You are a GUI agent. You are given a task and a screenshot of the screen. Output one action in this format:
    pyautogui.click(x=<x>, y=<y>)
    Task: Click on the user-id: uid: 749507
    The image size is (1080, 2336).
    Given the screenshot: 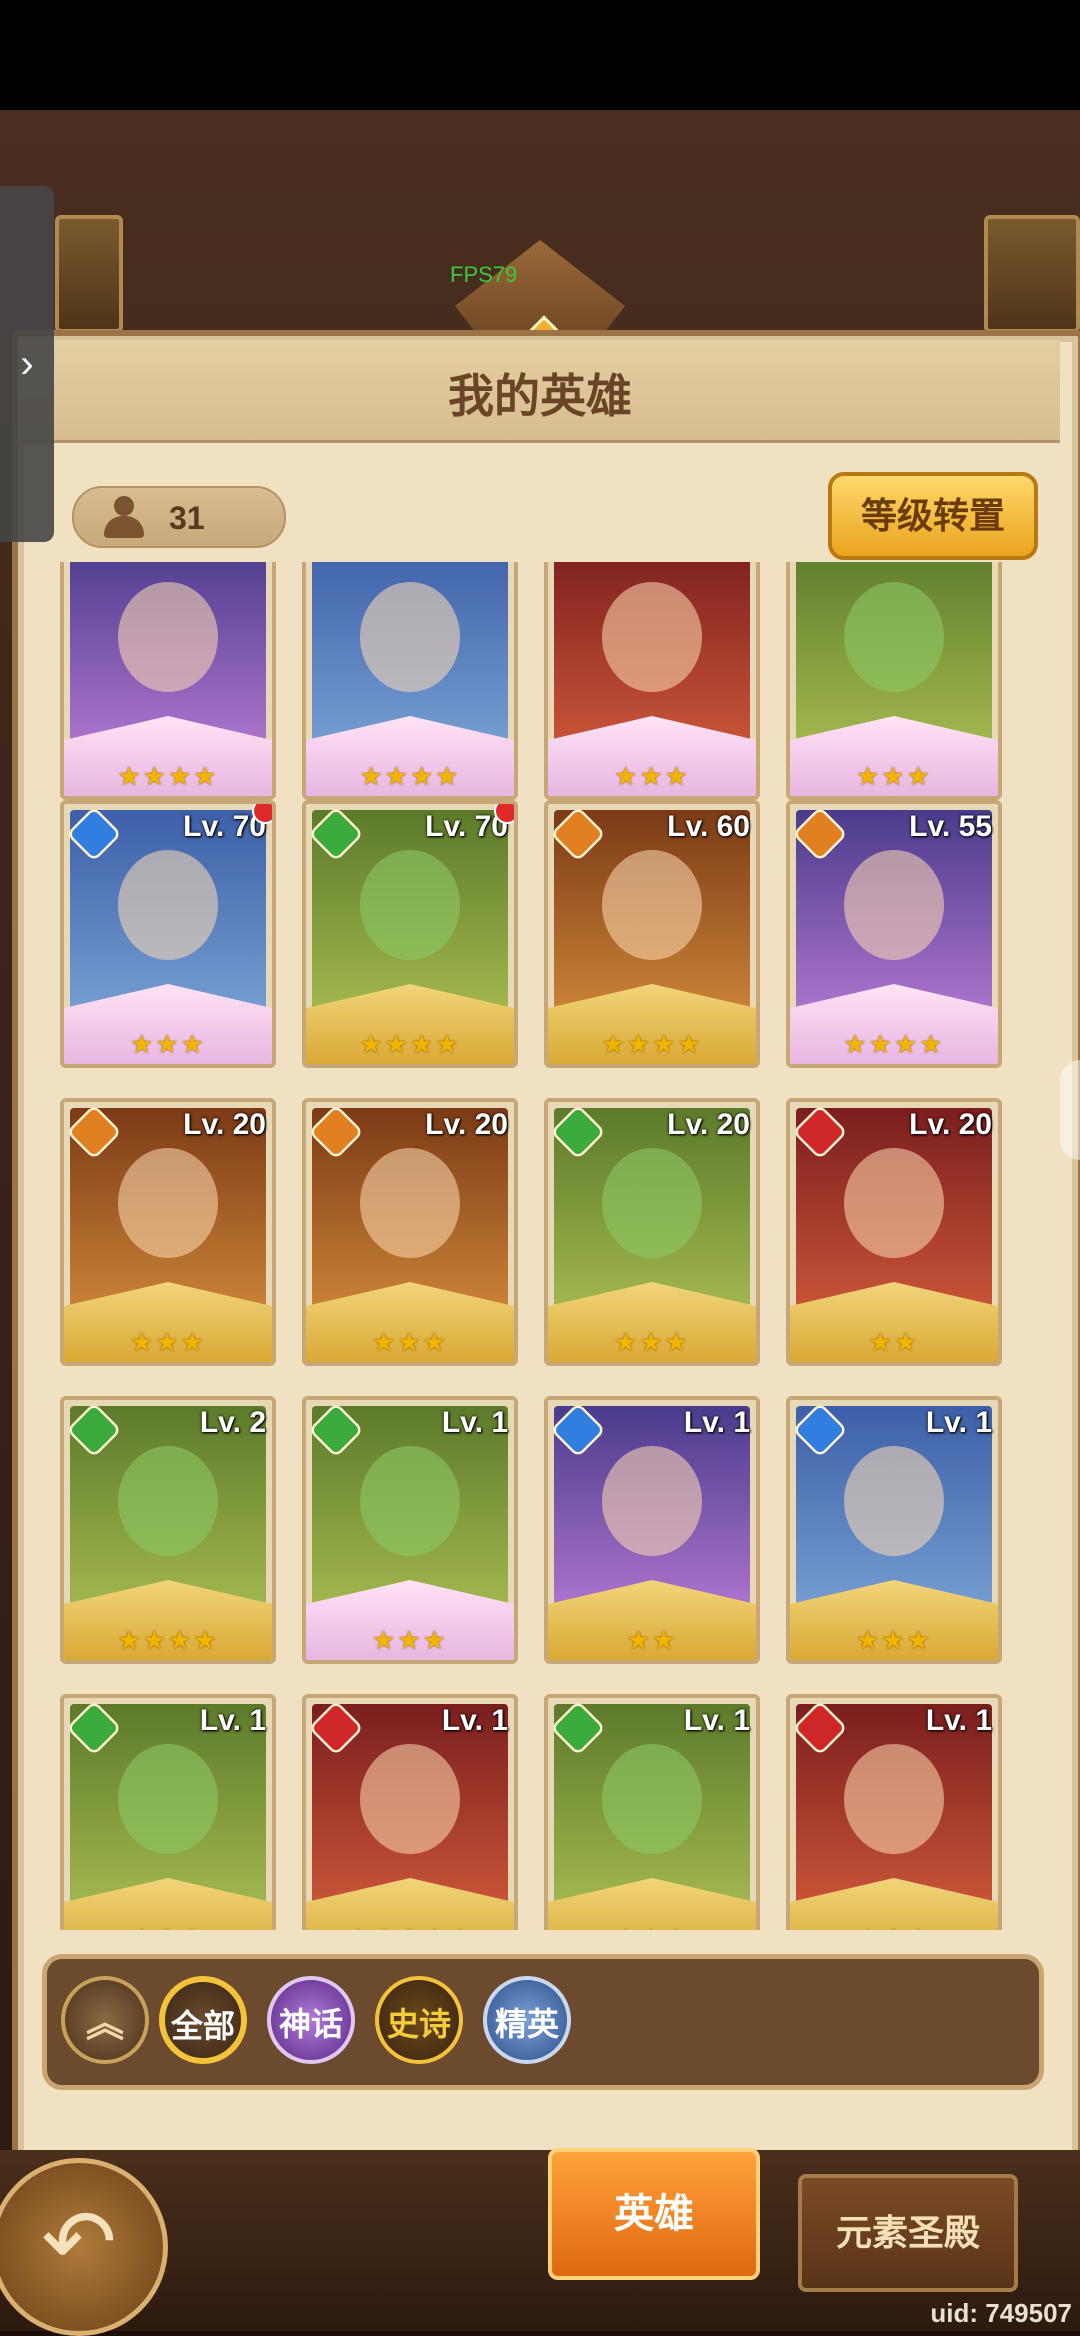 What is the action you would take?
    pyautogui.click(x=1001, y=2313)
    